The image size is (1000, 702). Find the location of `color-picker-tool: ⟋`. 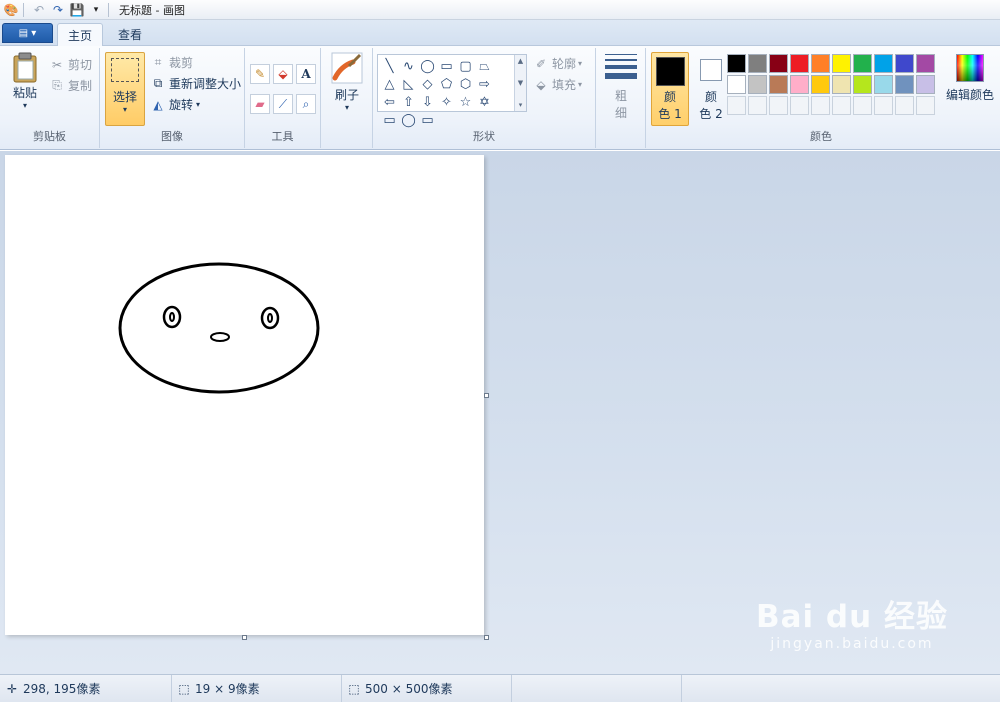

color-picker-tool: ⟋ is located at coordinates (283, 104).